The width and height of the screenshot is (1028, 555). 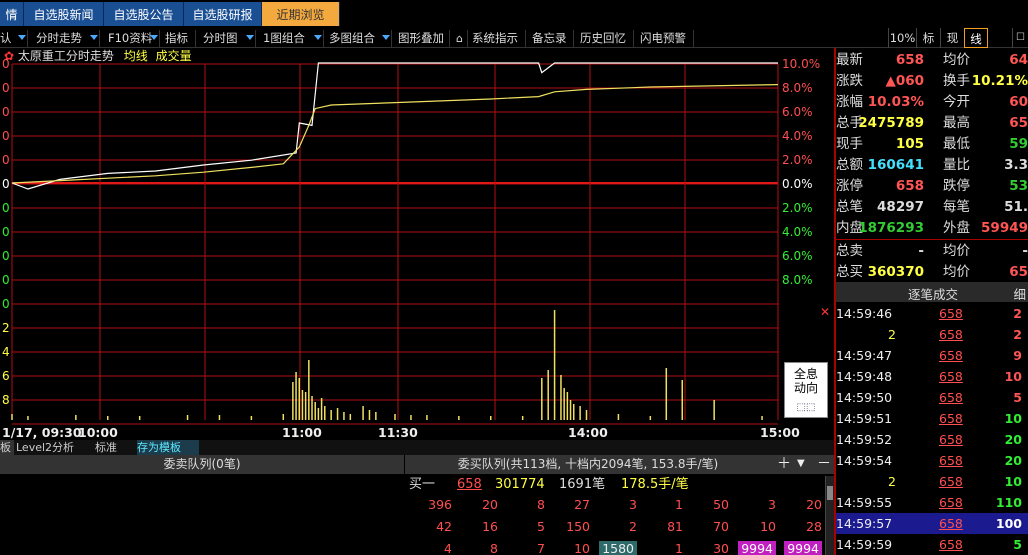 What do you see at coordinates (932, 439) in the screenshot?
I see `trade-row: 14:59:52 658 20` at bounding box center [932, 439].